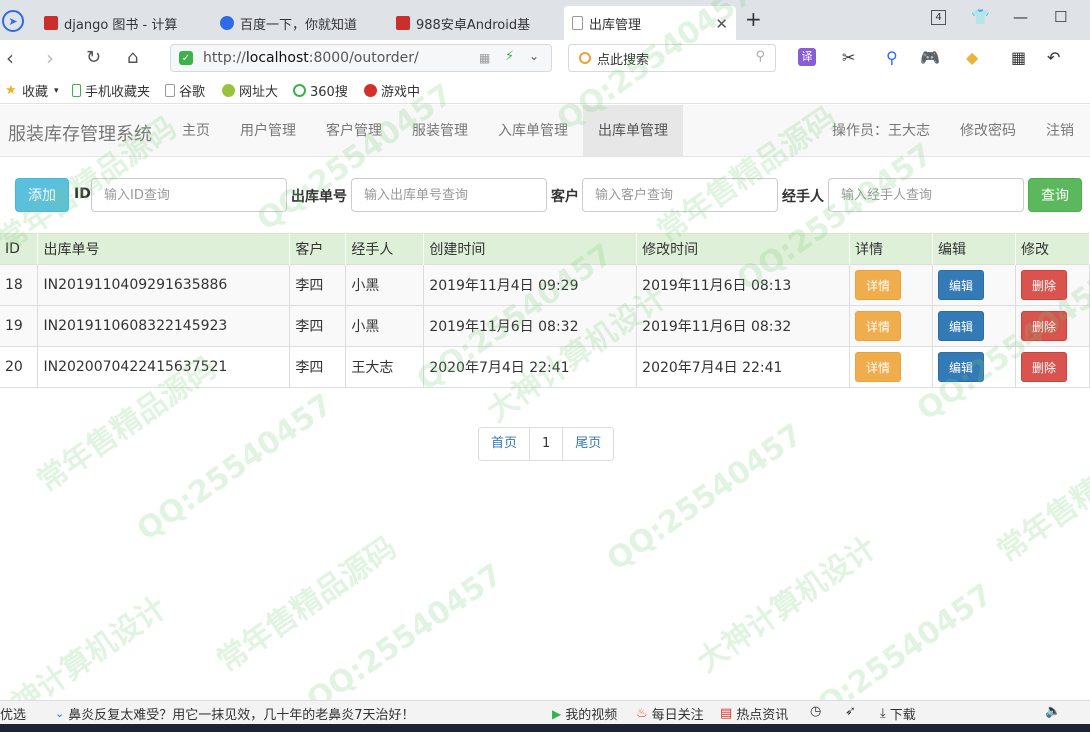 Image resolution: width=1090 pixels, height=732 pixels. What do you see at coordinates (307, 605) in the screenshot?
I see `watermark-text: 常年售精品源码` at bounding box center [307, 605].